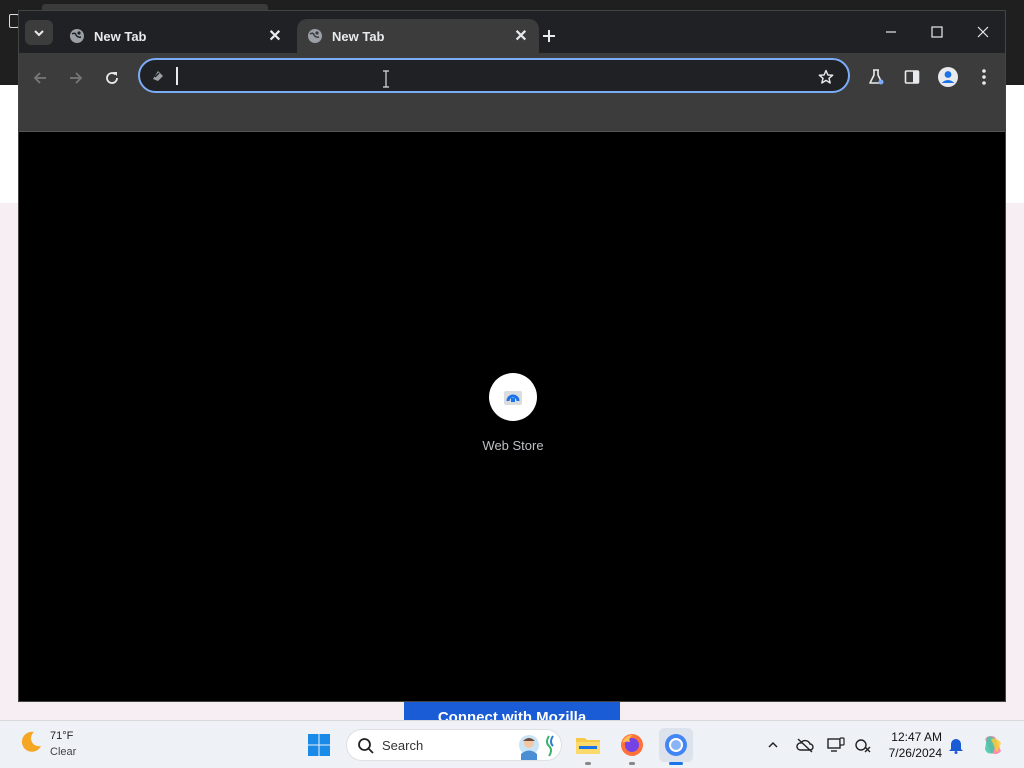 This screenshot has width=1024, height=768. What do you see at coordinates (915, 753) in the screenshot?
I see `clock-date: 7/26/2024` at bounding box center [915, 753].